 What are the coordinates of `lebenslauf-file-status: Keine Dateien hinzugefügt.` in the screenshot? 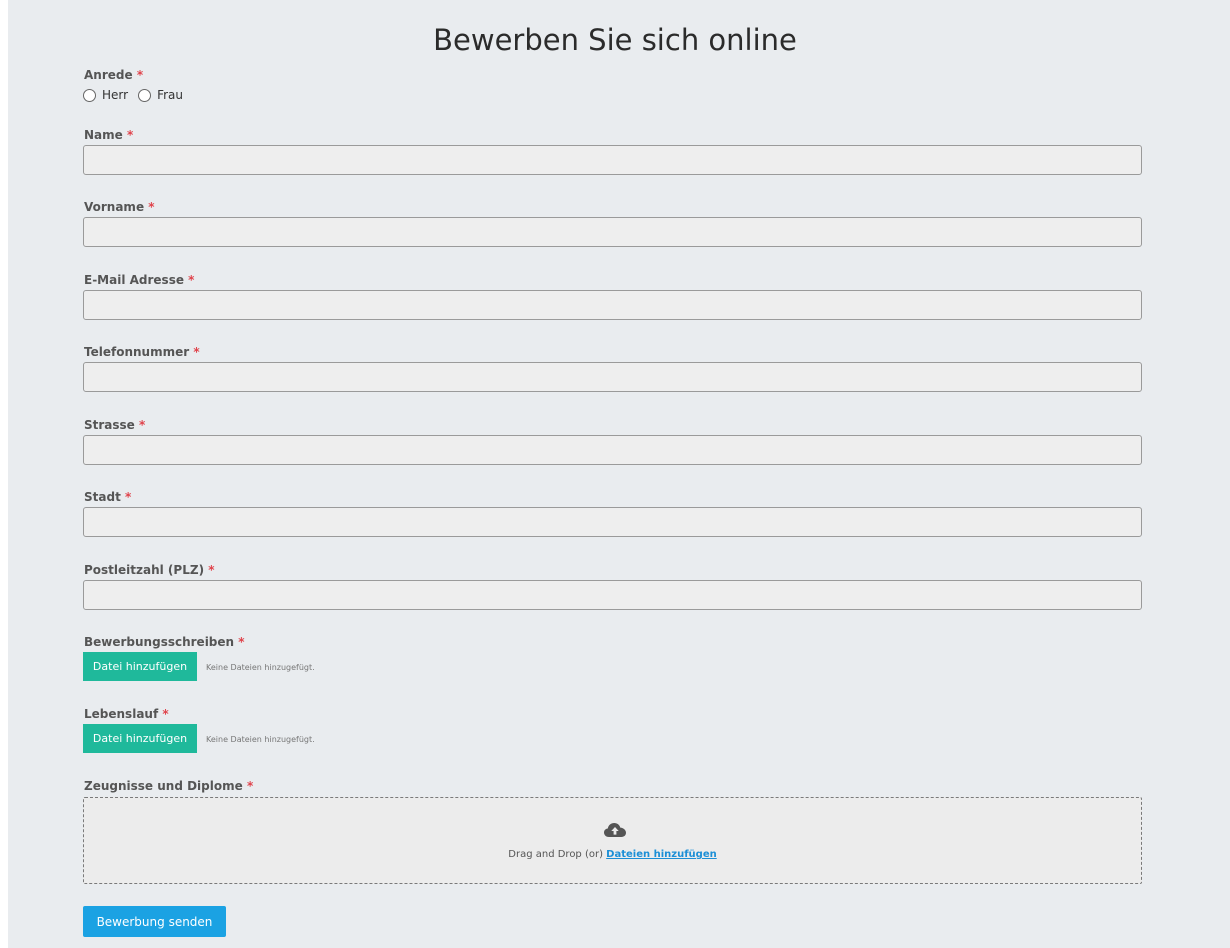 It's located at (260, 739).